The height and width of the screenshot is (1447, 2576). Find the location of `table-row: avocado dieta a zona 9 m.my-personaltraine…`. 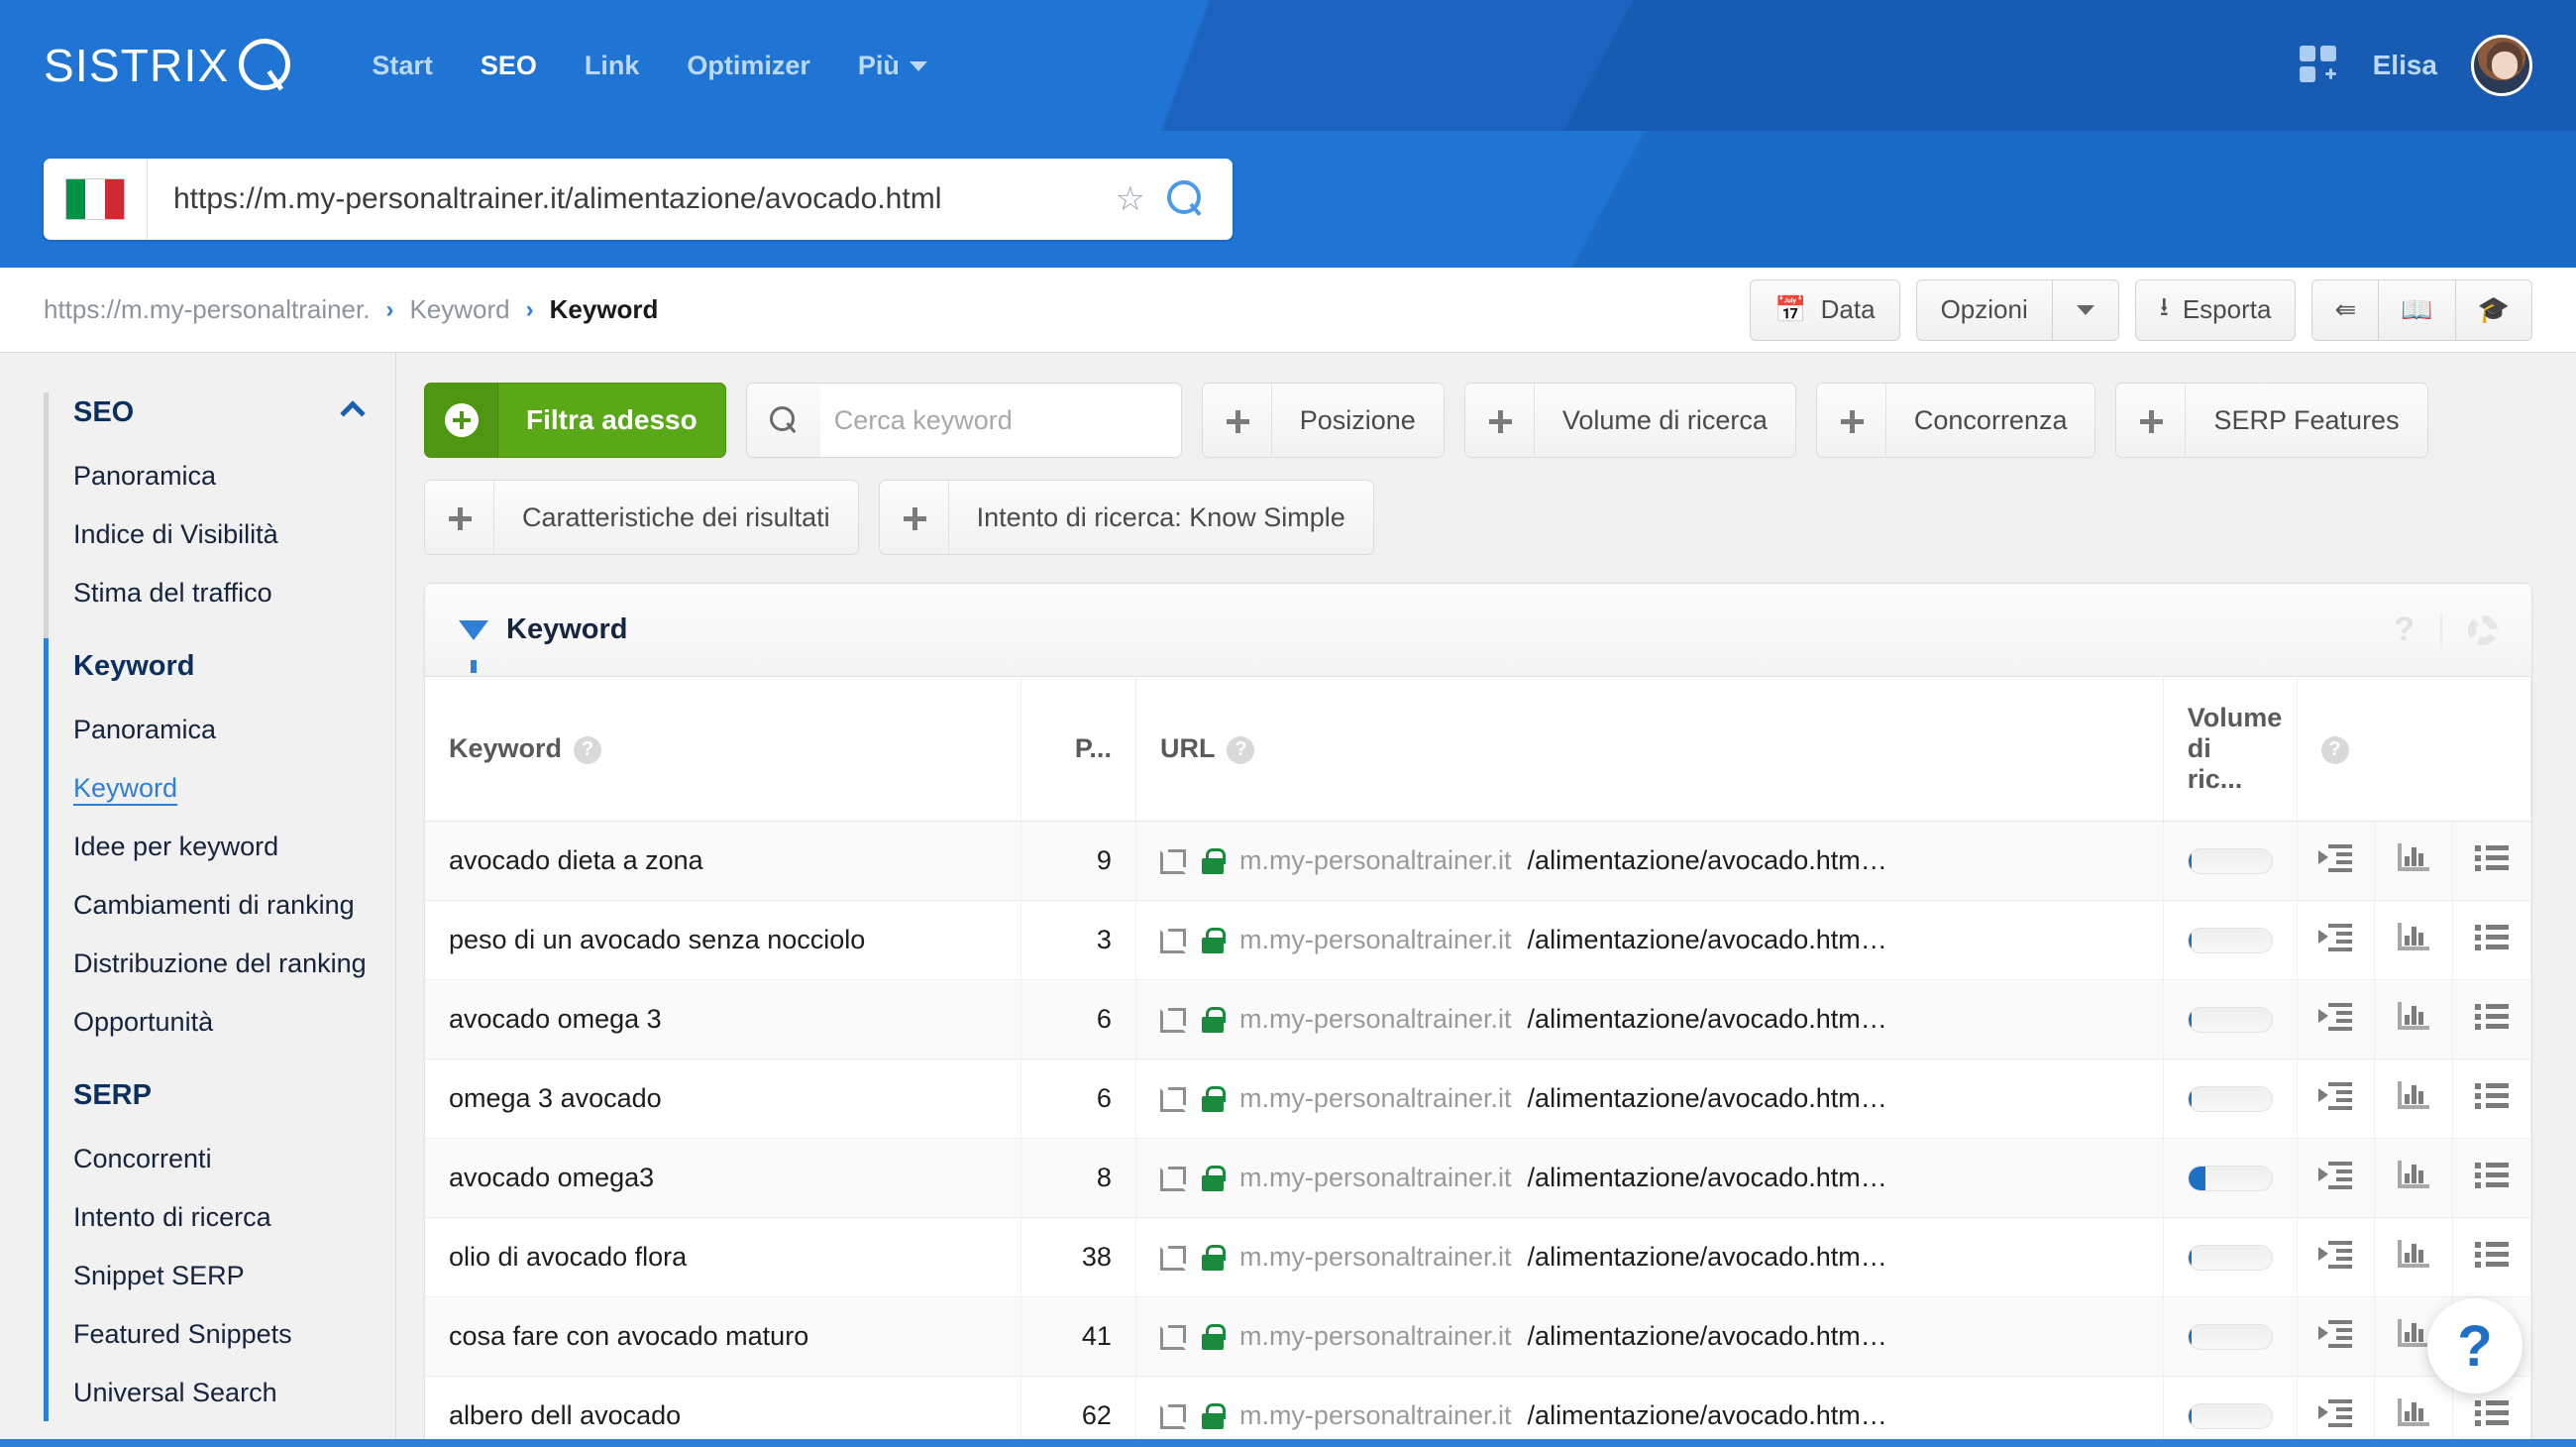

table-row: avocado dieta a zona 9 m.my-personaltraine… is located at coordinates (1478, 861).